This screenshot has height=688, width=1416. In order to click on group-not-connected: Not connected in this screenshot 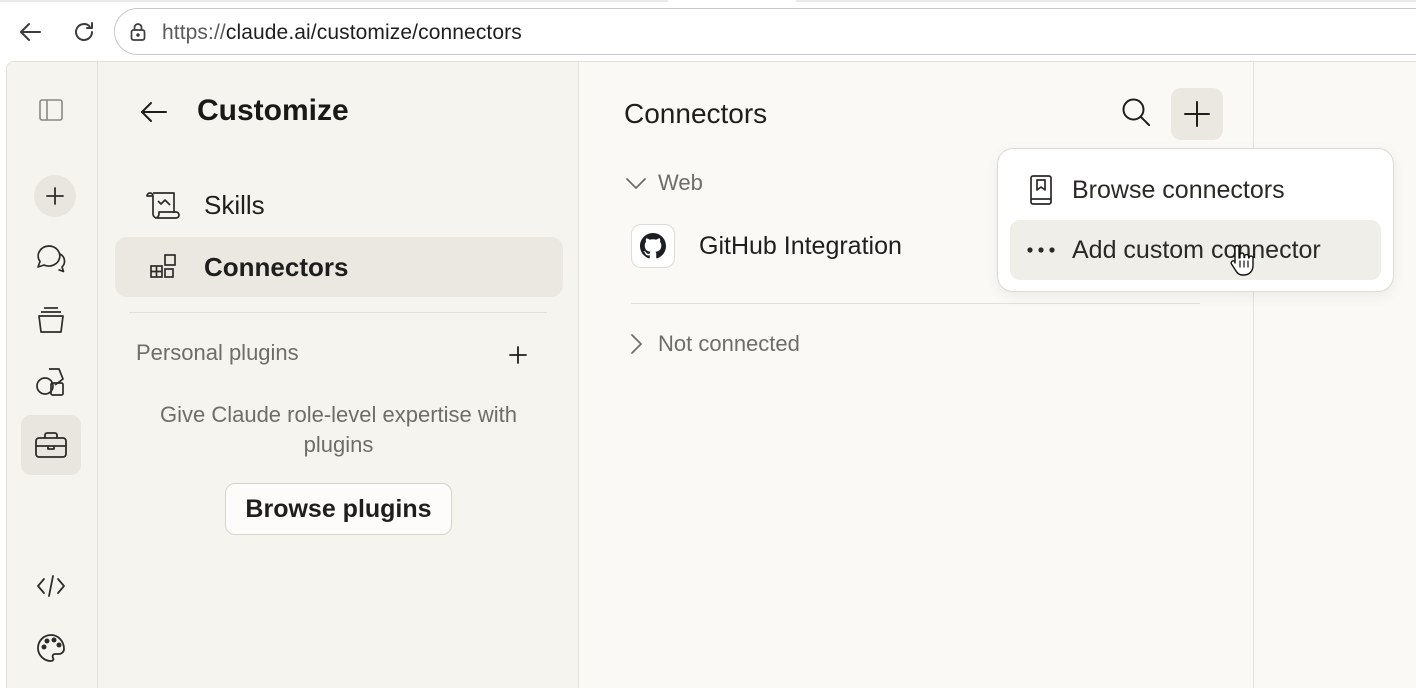, I will do `click(712, 344)`.